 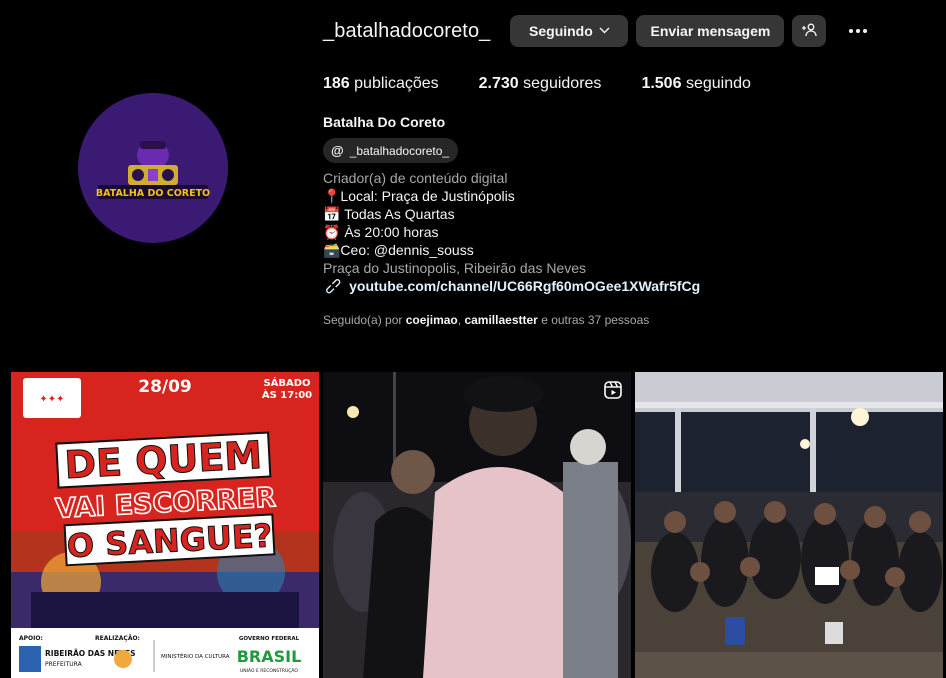 I want to click on following-count: 1.506 seguindo, so click(x=695, y=84).